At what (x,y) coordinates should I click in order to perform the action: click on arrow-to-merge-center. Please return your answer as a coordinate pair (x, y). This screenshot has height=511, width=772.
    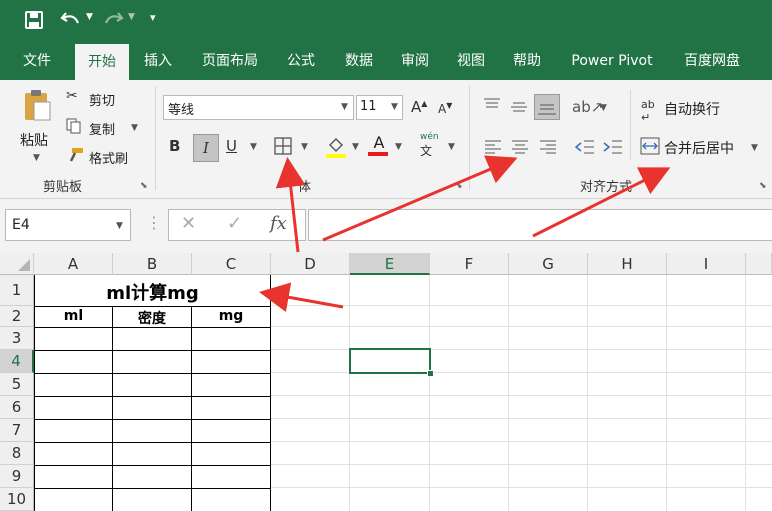
    Looking at the image, I should click on (601, 202).